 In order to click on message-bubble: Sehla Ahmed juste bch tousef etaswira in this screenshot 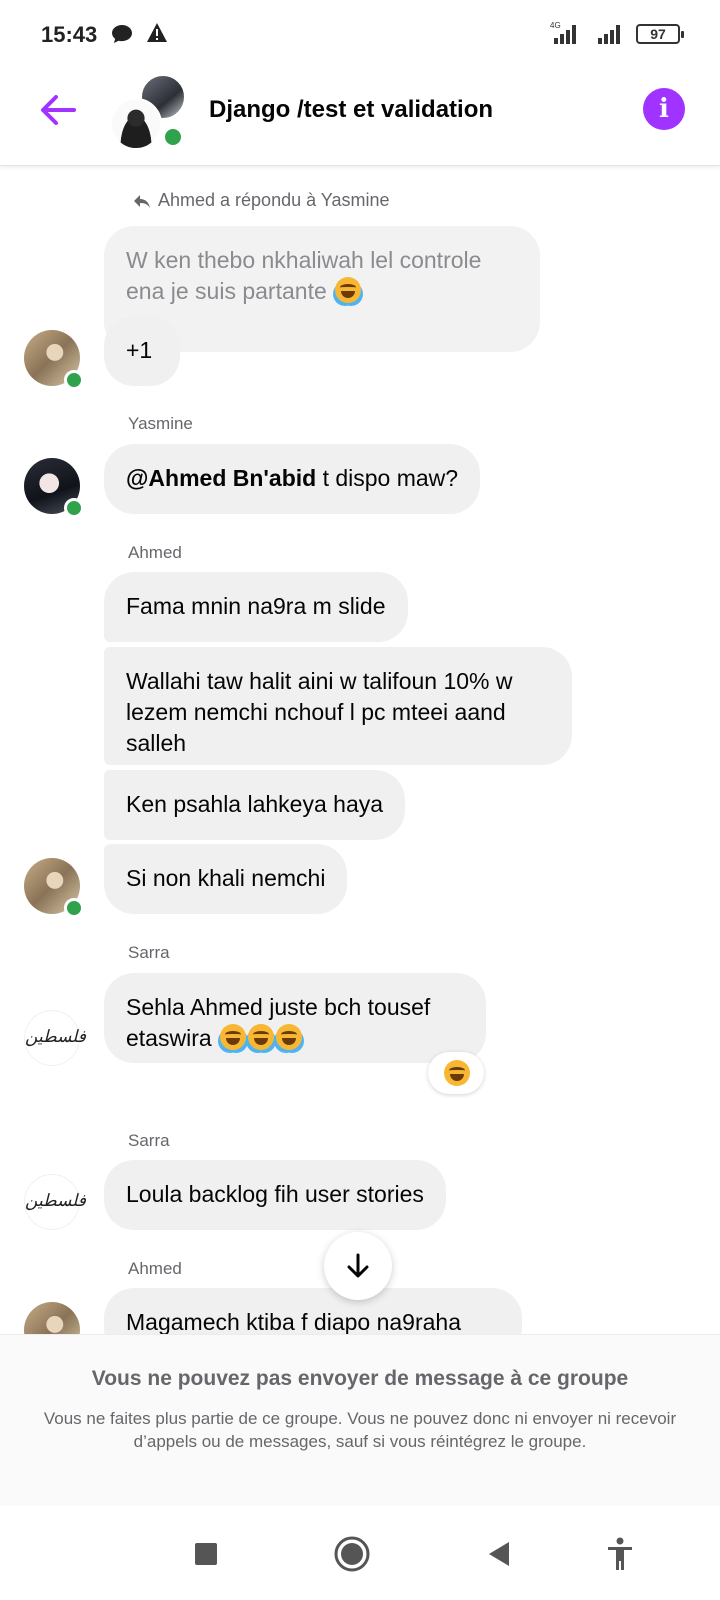, I will do `click(295, 1018)`.